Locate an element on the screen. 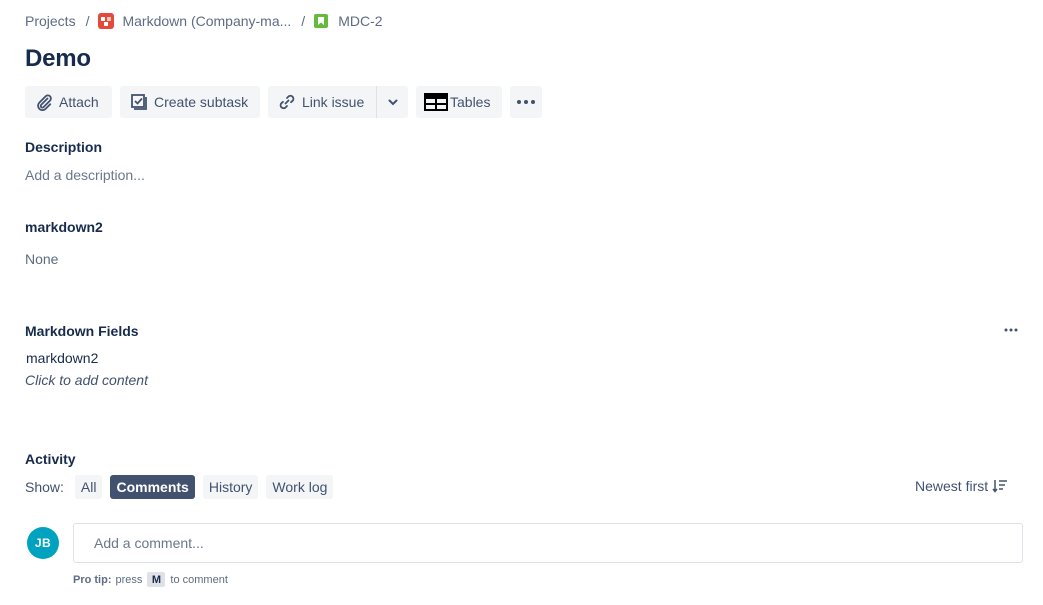 The height and width of the screenshot is (605, 1043). show-label: Show: is located at coordinates (44, 487).